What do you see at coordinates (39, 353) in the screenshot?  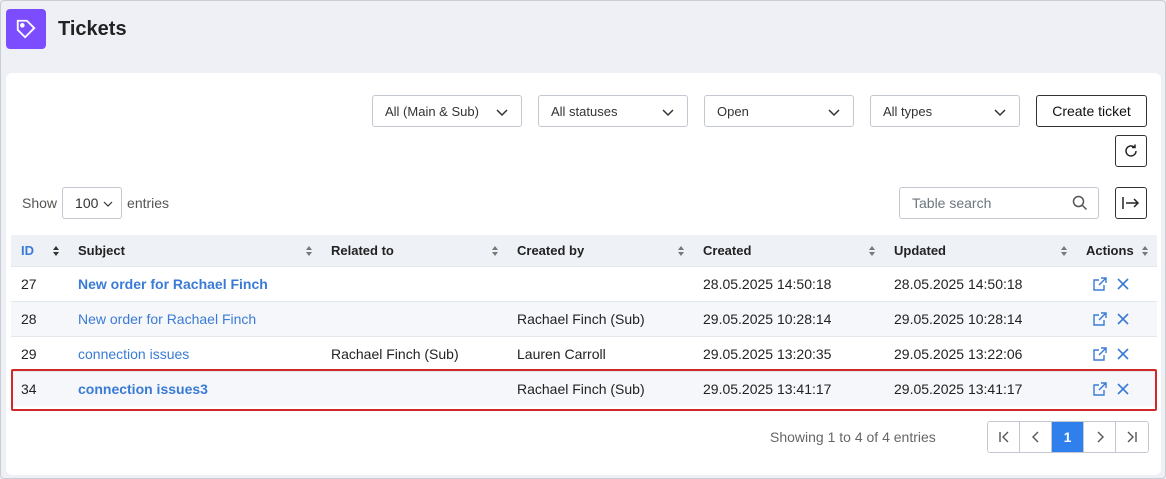 I see `cell-id: 29` at bounding box center [39, 353].